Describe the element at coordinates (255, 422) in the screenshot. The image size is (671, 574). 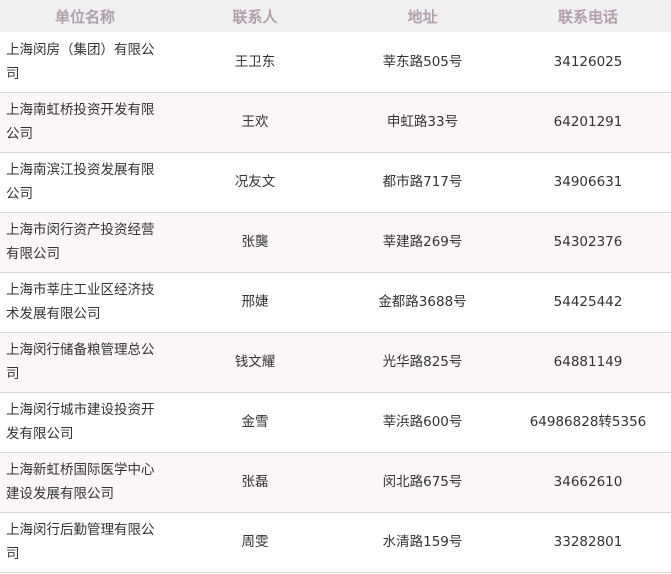
I see `contact-cell: 金雪` at that location.